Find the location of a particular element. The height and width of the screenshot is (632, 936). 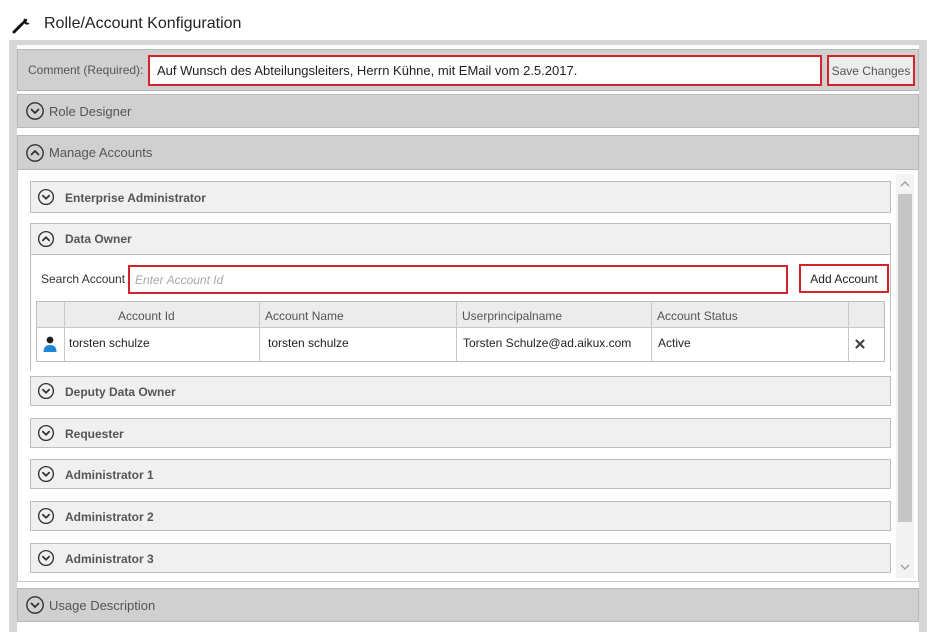

window-frame-right is located at coordinates (923, 336).